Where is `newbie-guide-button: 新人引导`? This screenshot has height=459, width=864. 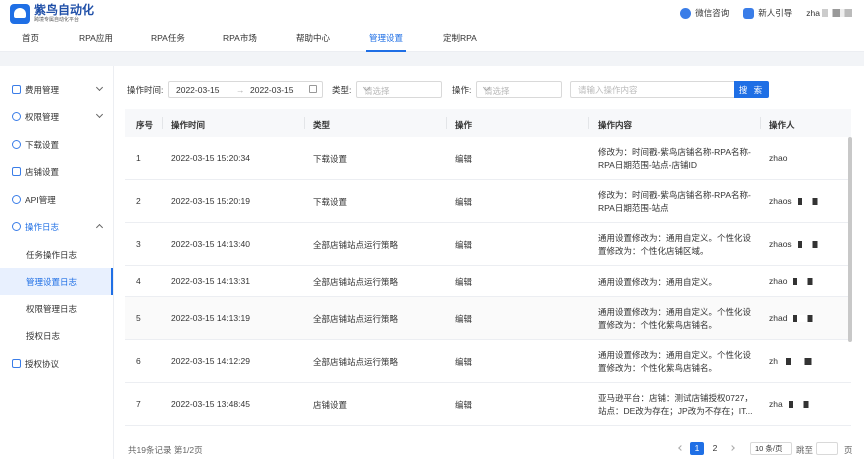 newbie-guide-button: 新人引导 is located at coordinates (767, 13).